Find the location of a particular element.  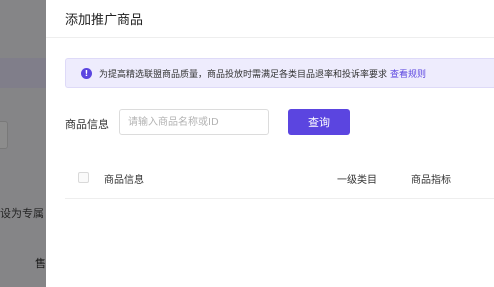

notice-banner: ! 为提高精选联盟商品质量，商品投放时需满足各类目品退率和投诉率要求 查看规则 is located at coordinates (279, 73).